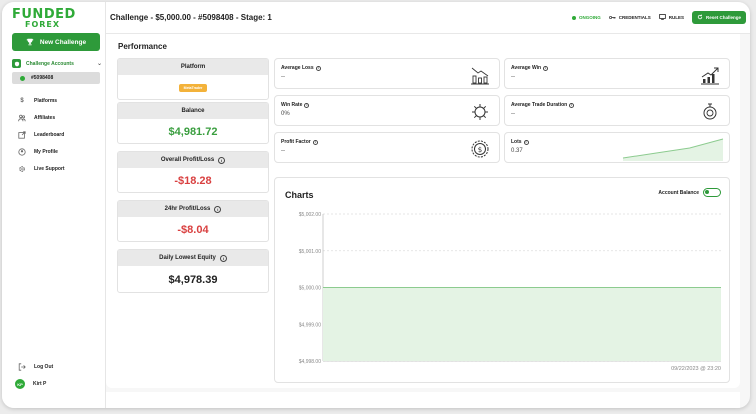 The height and width of the screenshot is (414, 756). I want to click on sidebar-item-live-support: Live Support, so click(41, 169).